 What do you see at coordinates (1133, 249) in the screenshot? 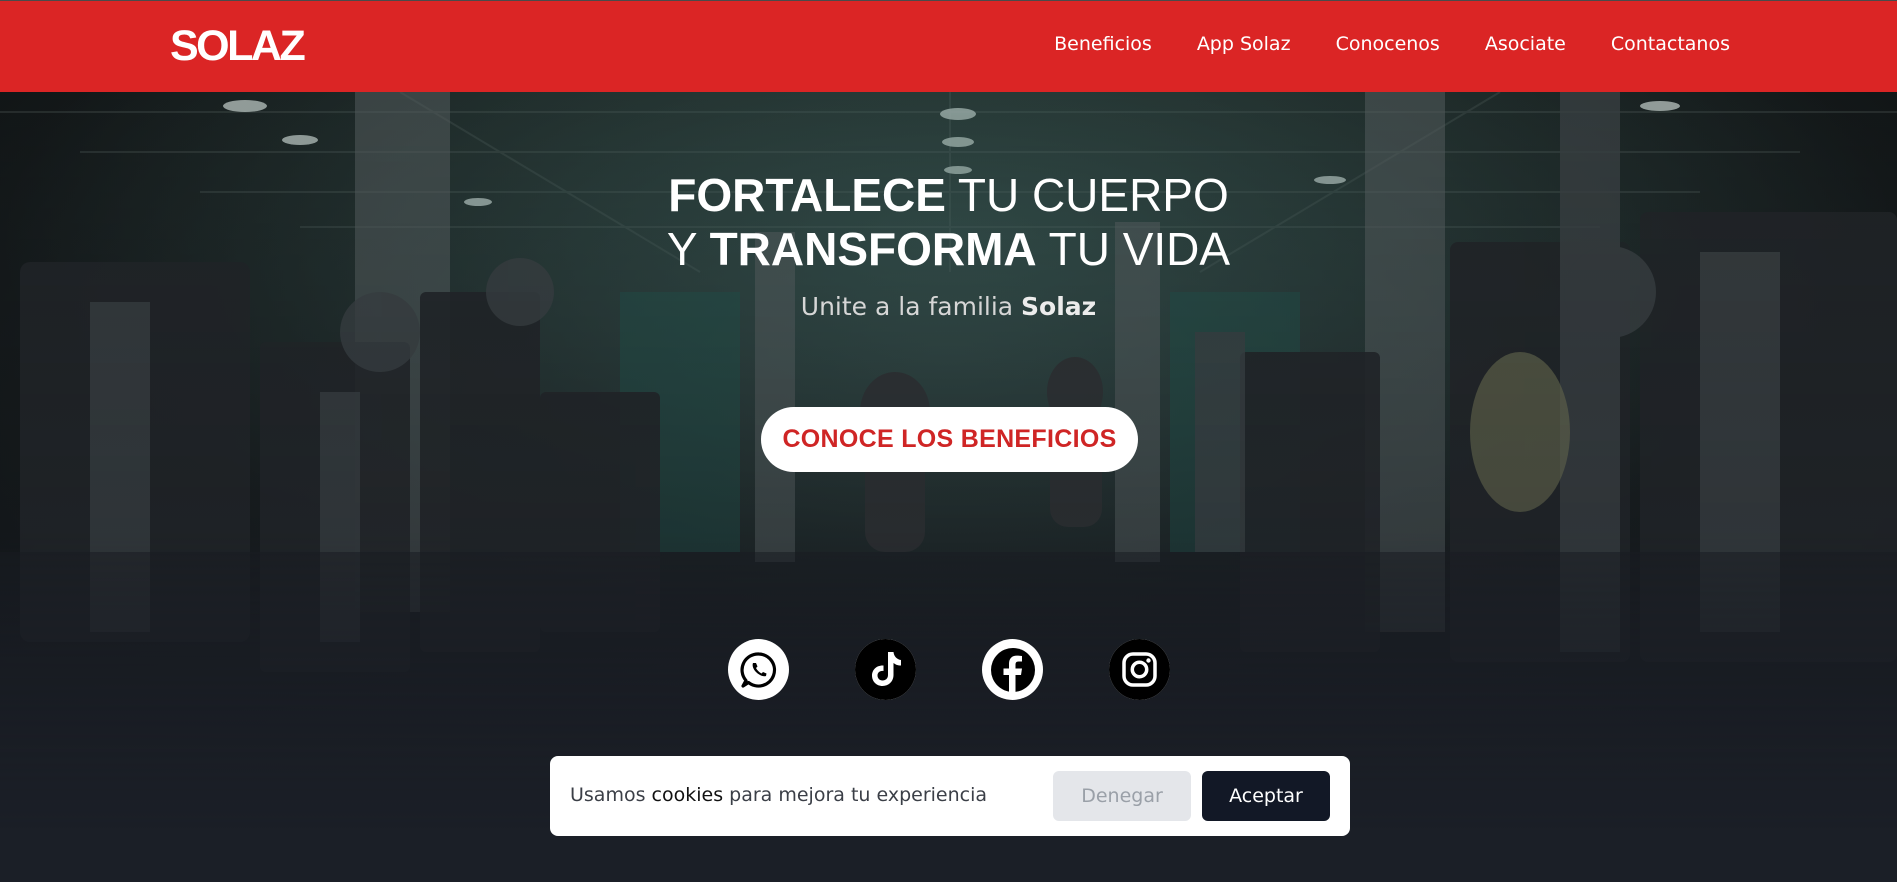
I see `hero-title-rest-2: TU VIDA` at bounding box center [1133, 249].